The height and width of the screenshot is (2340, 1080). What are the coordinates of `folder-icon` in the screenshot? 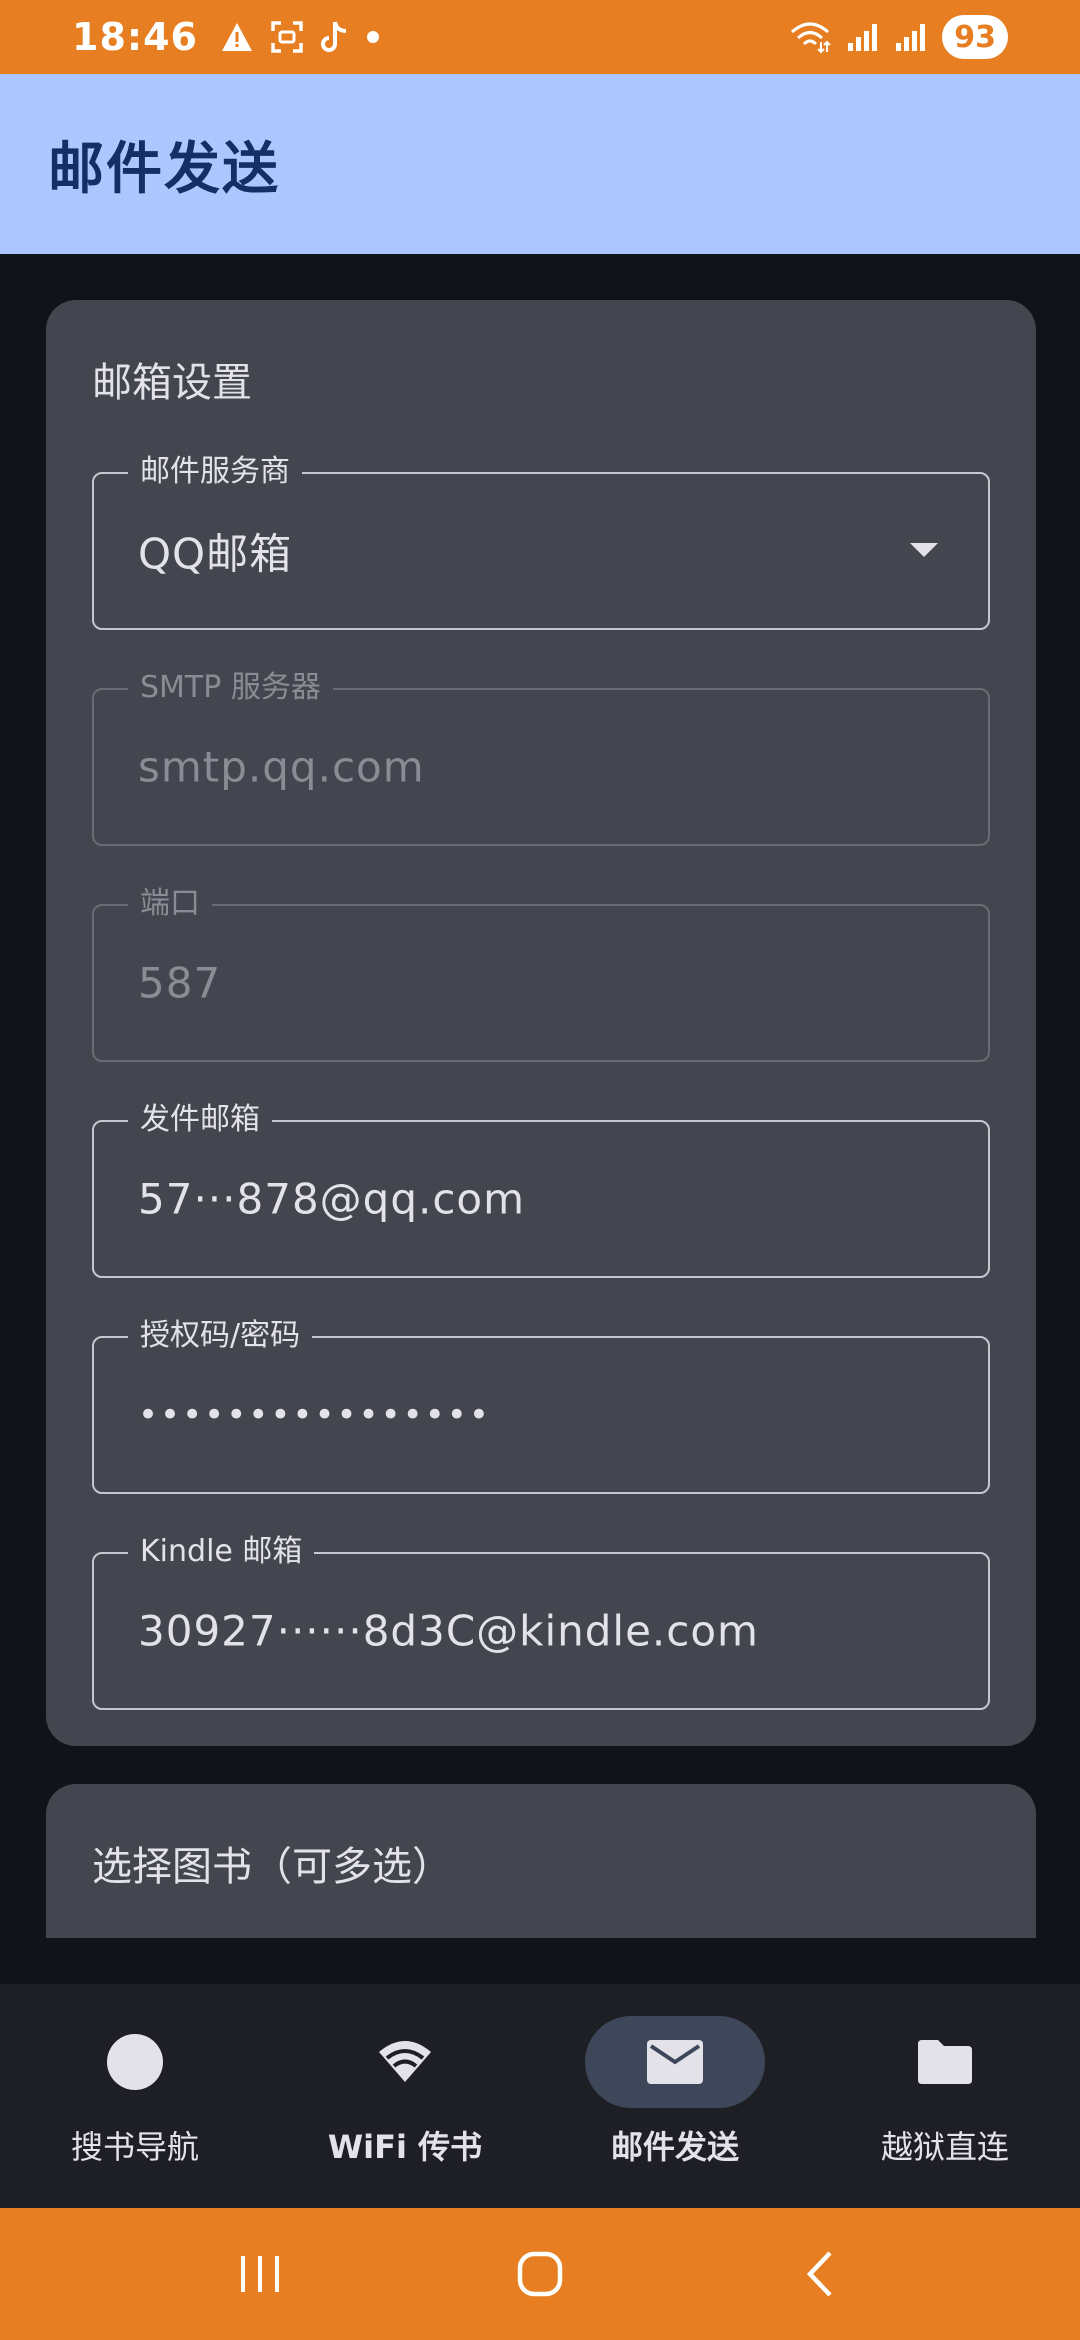 It's located at (945, 2062).